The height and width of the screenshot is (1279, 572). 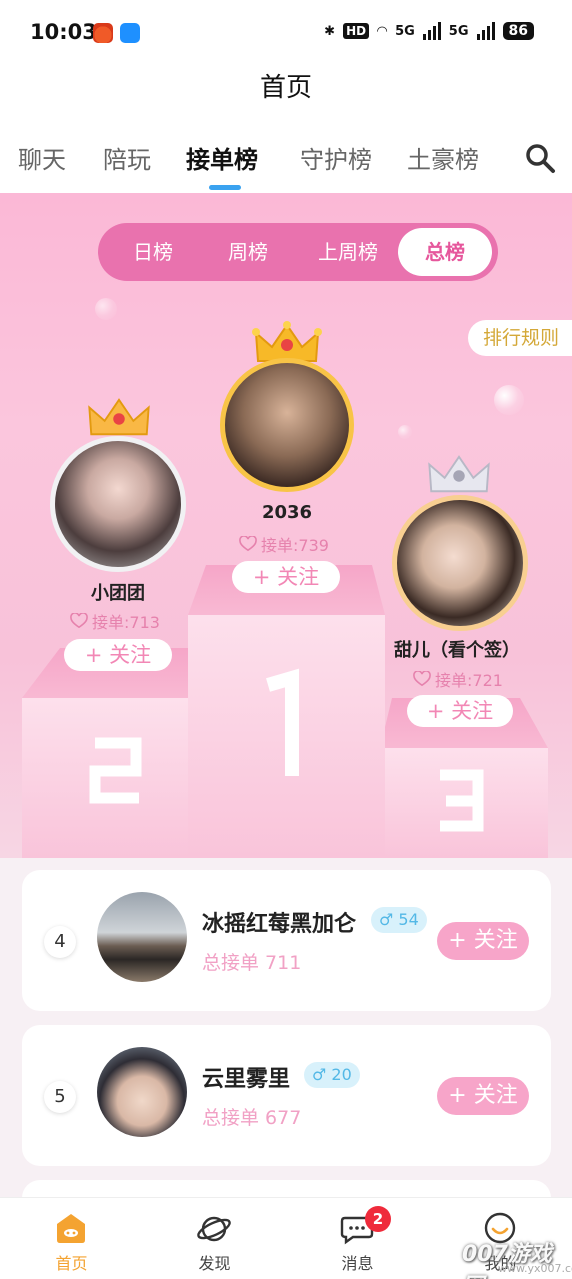 What do you see at coordinates (42, 157) in the screenshot?
I see `tab-chat: 聊天` at bounding box center [42, 157].